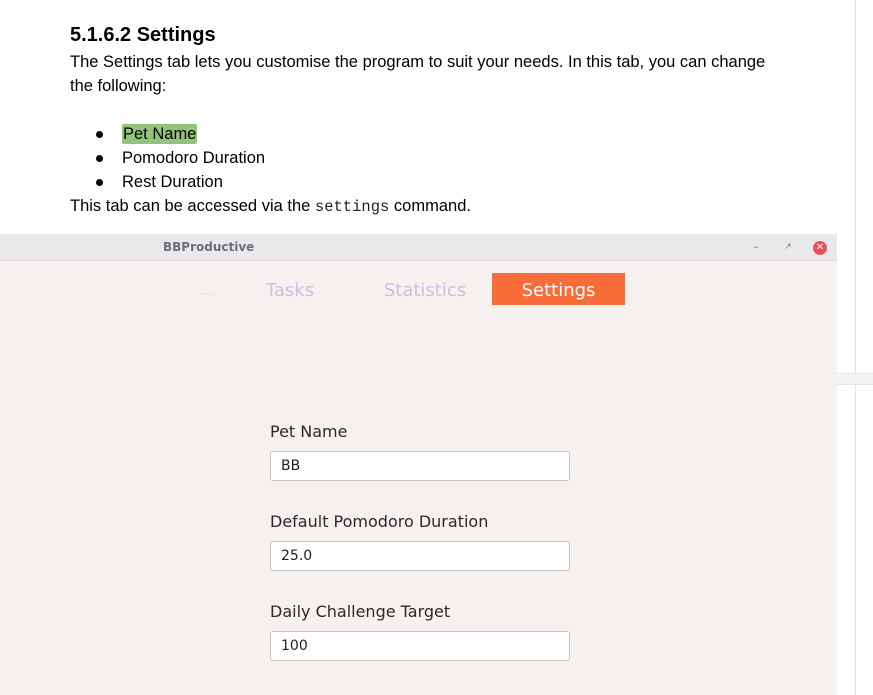  Describe the element at coordinates (820, 248) in the screenshot. I see `close-icon: ✕` at that location.